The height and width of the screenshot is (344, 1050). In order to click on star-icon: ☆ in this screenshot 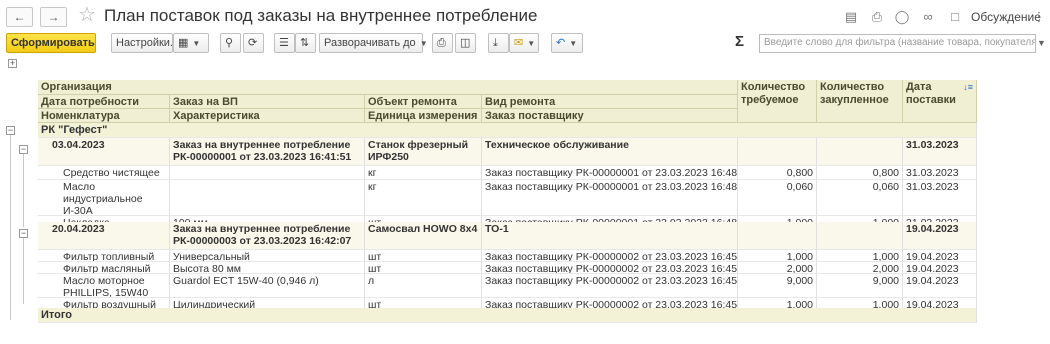, I will do `click(87, 15)`.